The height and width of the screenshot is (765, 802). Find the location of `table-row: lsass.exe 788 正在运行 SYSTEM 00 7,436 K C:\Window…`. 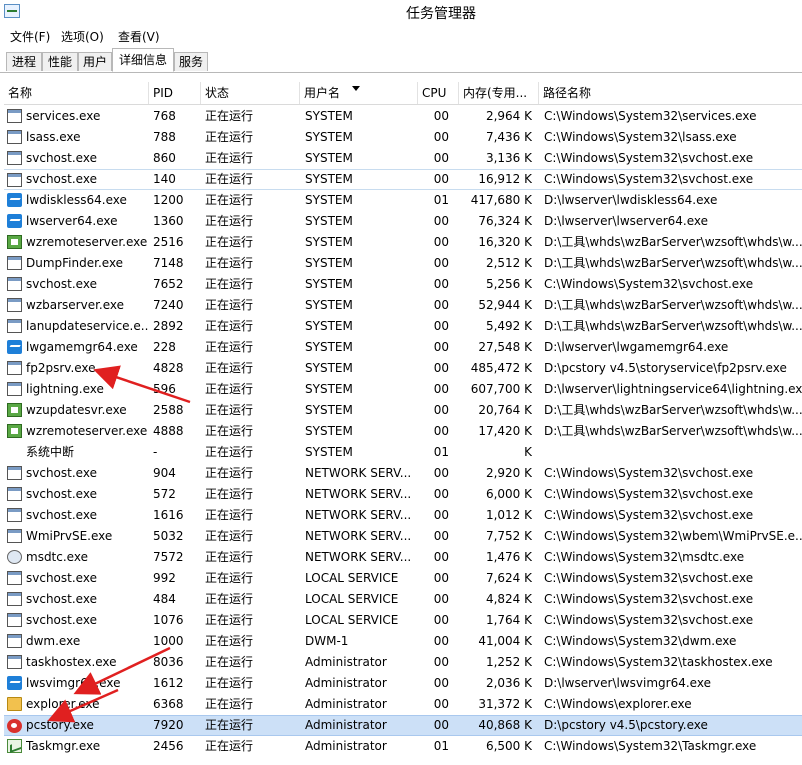

table-row: lsass.exe 788 正在运行 SYSTEM 00 7,436 K C:\Window… is located at coordinates (403, 137).